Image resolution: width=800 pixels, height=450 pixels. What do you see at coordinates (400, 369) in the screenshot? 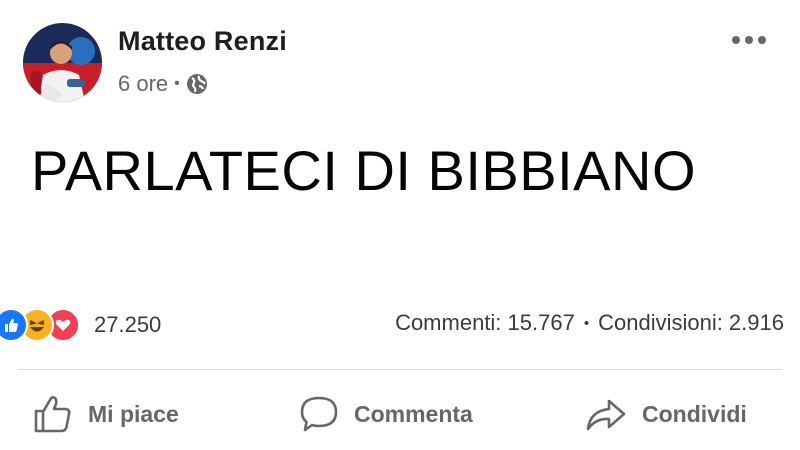
I see `divider` at bounding box center [400, 369].